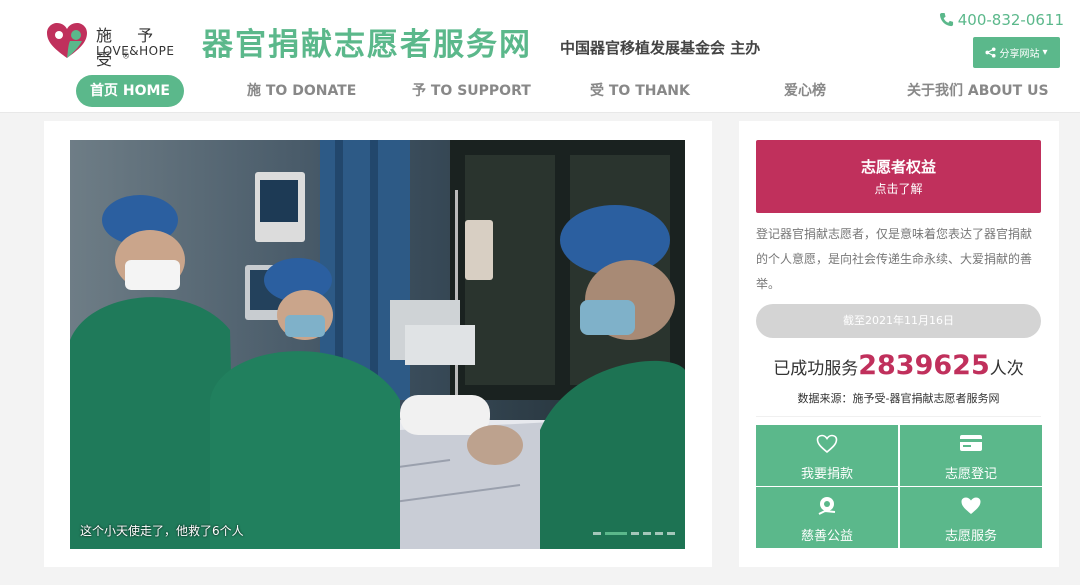 This screenshot has width=1080, height=585. Describe the element at coordinates (899, 486) in the screenshot. I see `action-grid: 我要捐款 志愿登记 慈善公益 志愿服务` at that location.